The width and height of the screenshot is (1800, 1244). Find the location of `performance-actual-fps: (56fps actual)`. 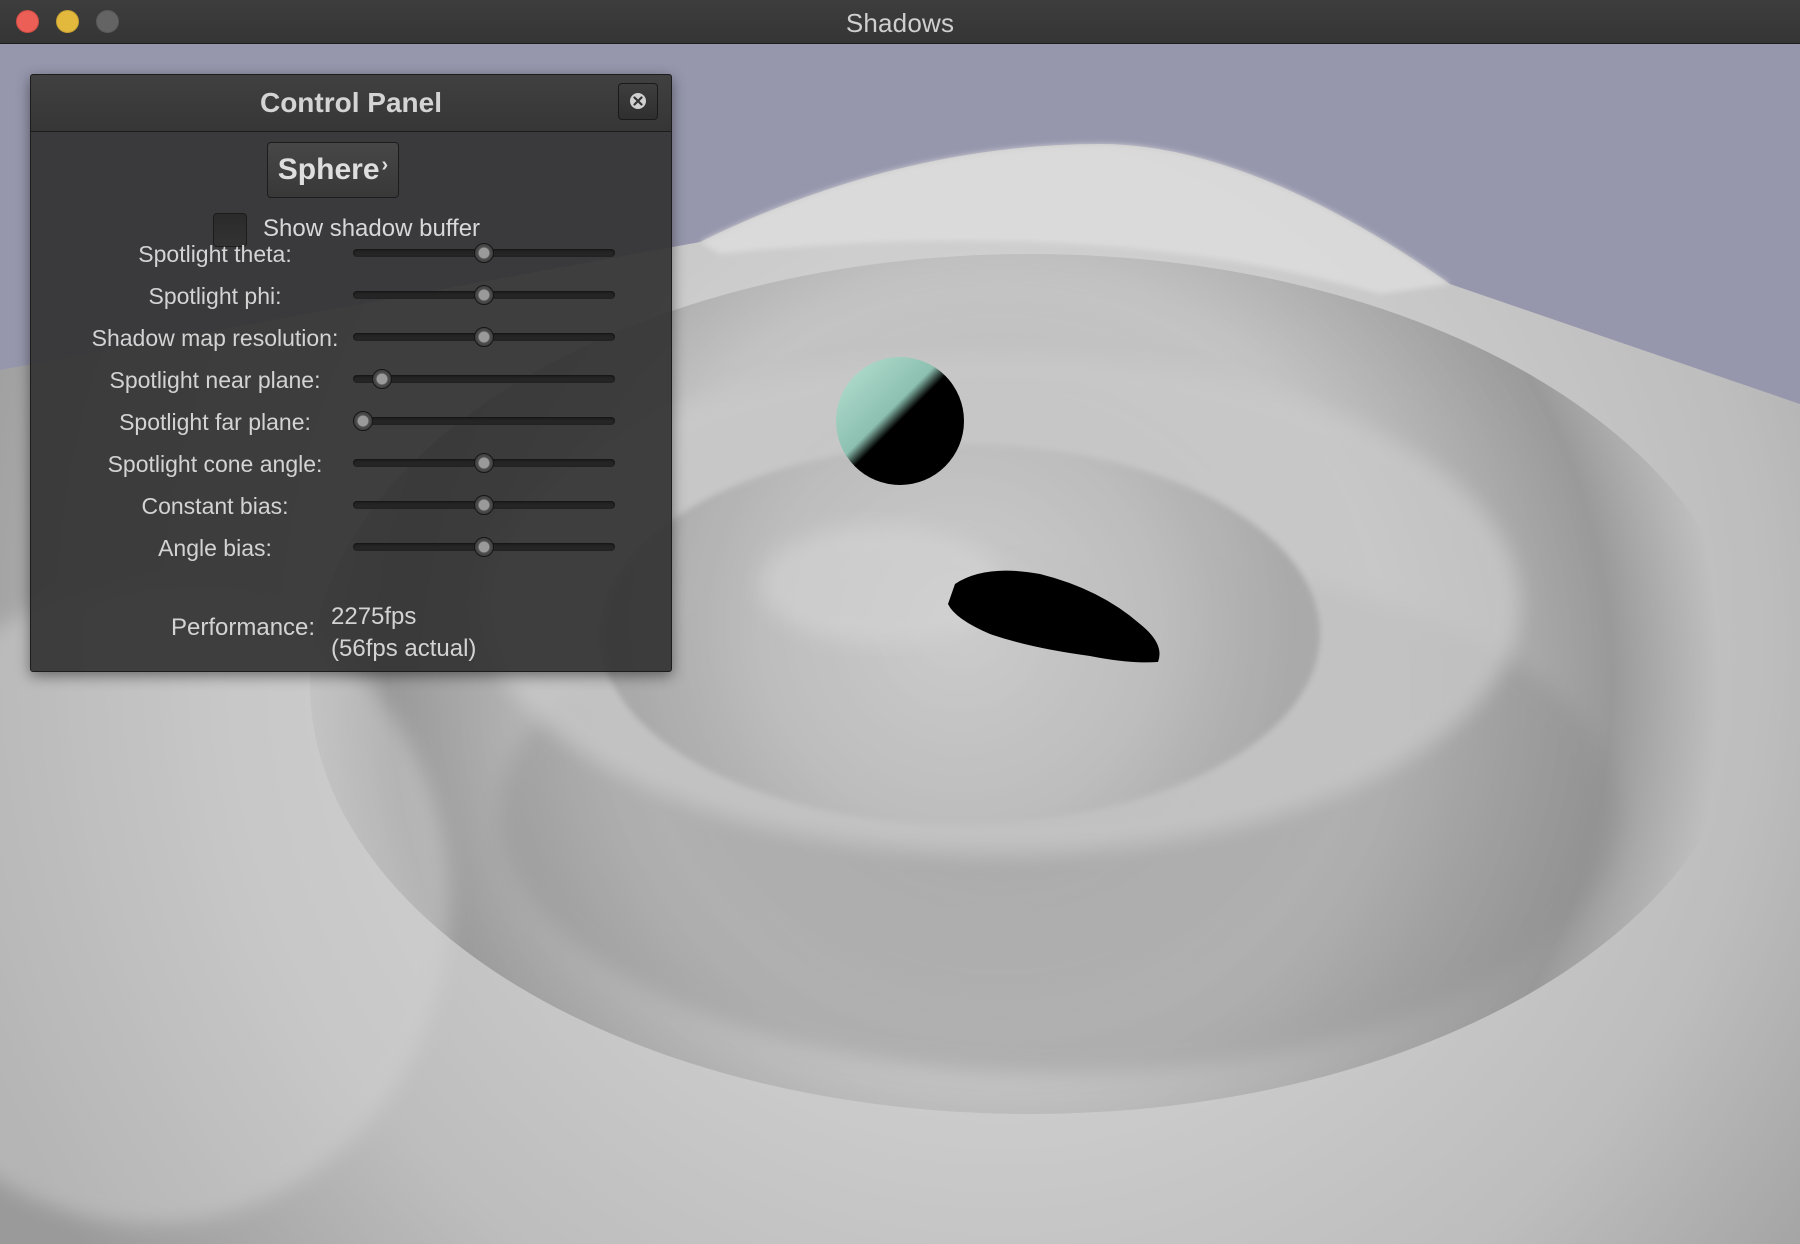

performance-actual-fps: (56fps actual) is located at coordinates (404, 648).